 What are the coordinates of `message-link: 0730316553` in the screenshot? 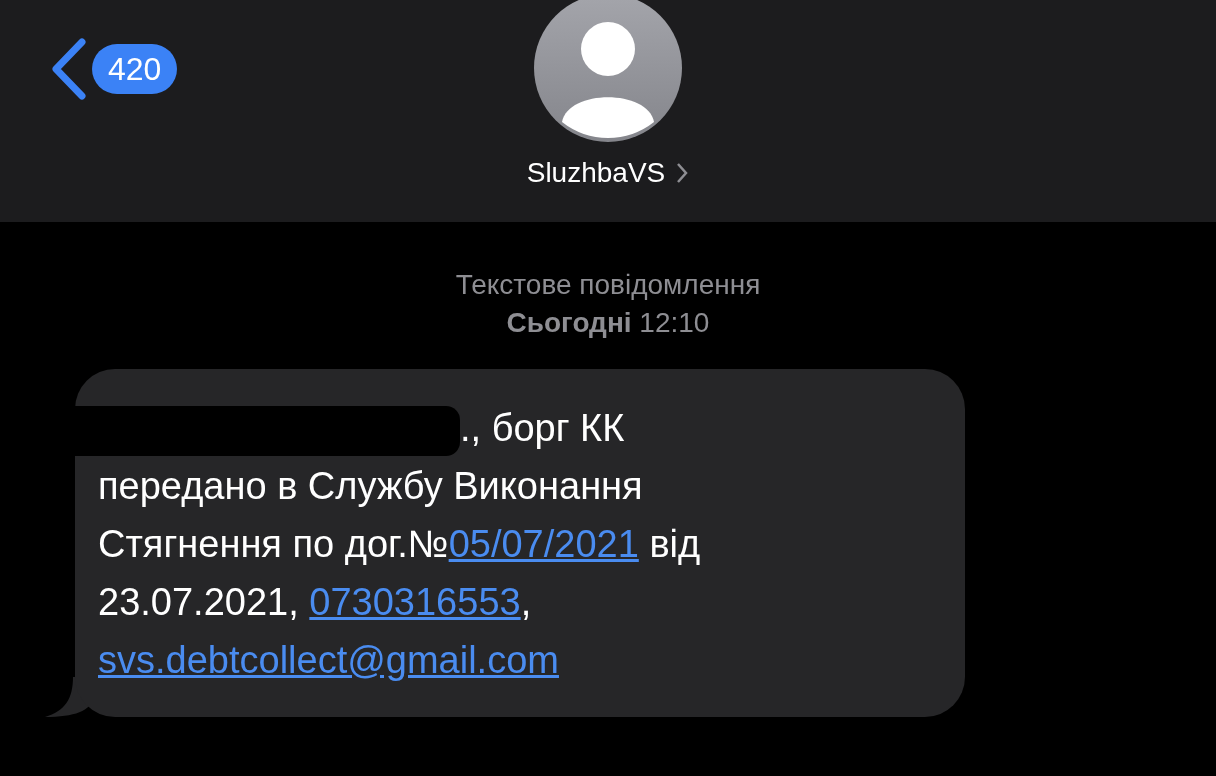 It's located at (415, 602).